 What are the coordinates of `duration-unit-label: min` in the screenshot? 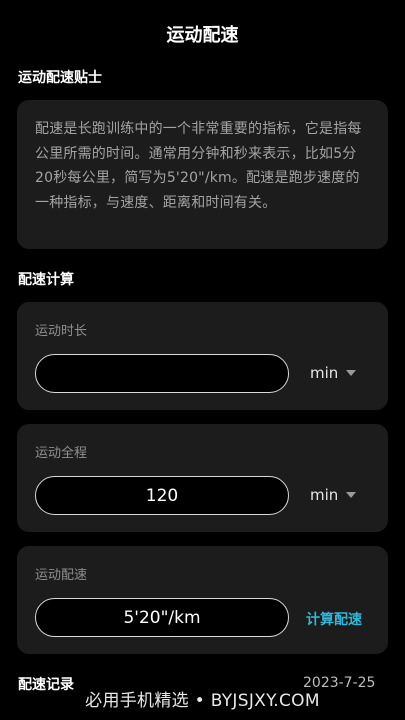 It's located at (324, 373).